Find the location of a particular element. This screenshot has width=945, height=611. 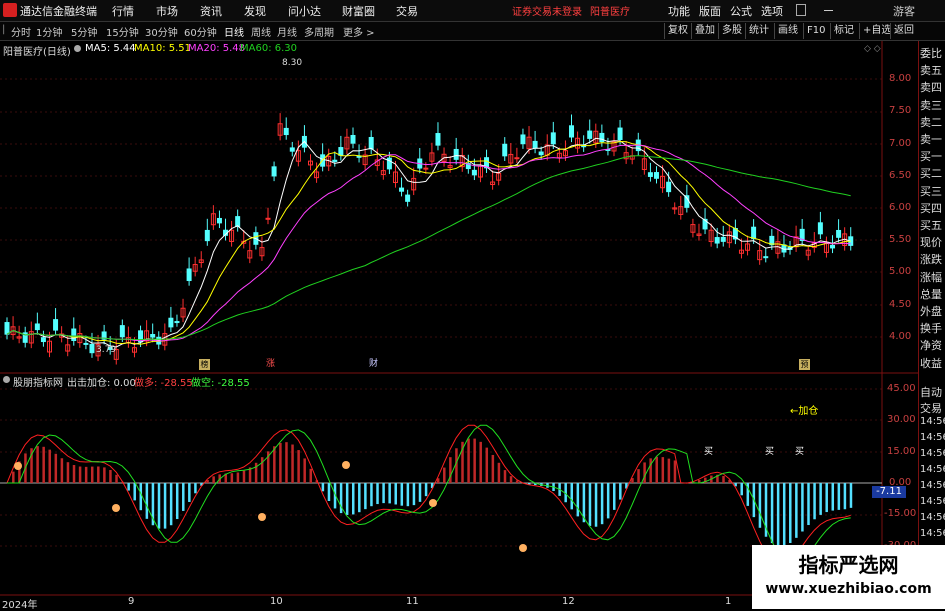

period-tab-multi: 多周期 is located at coordinates (319, 31).